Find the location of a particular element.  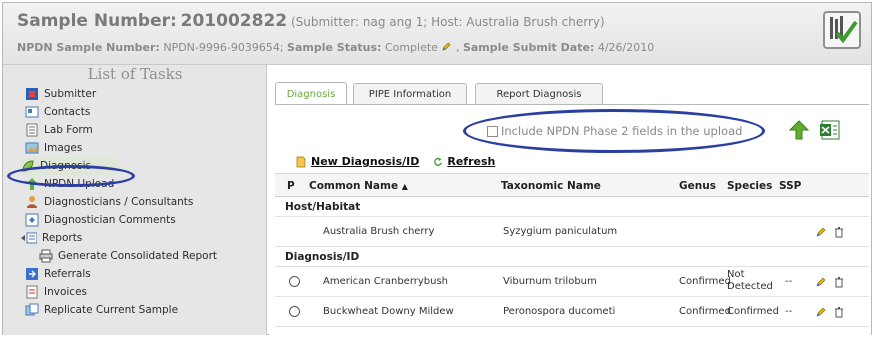

status-value: Complete is located at coordinates (411, 47).